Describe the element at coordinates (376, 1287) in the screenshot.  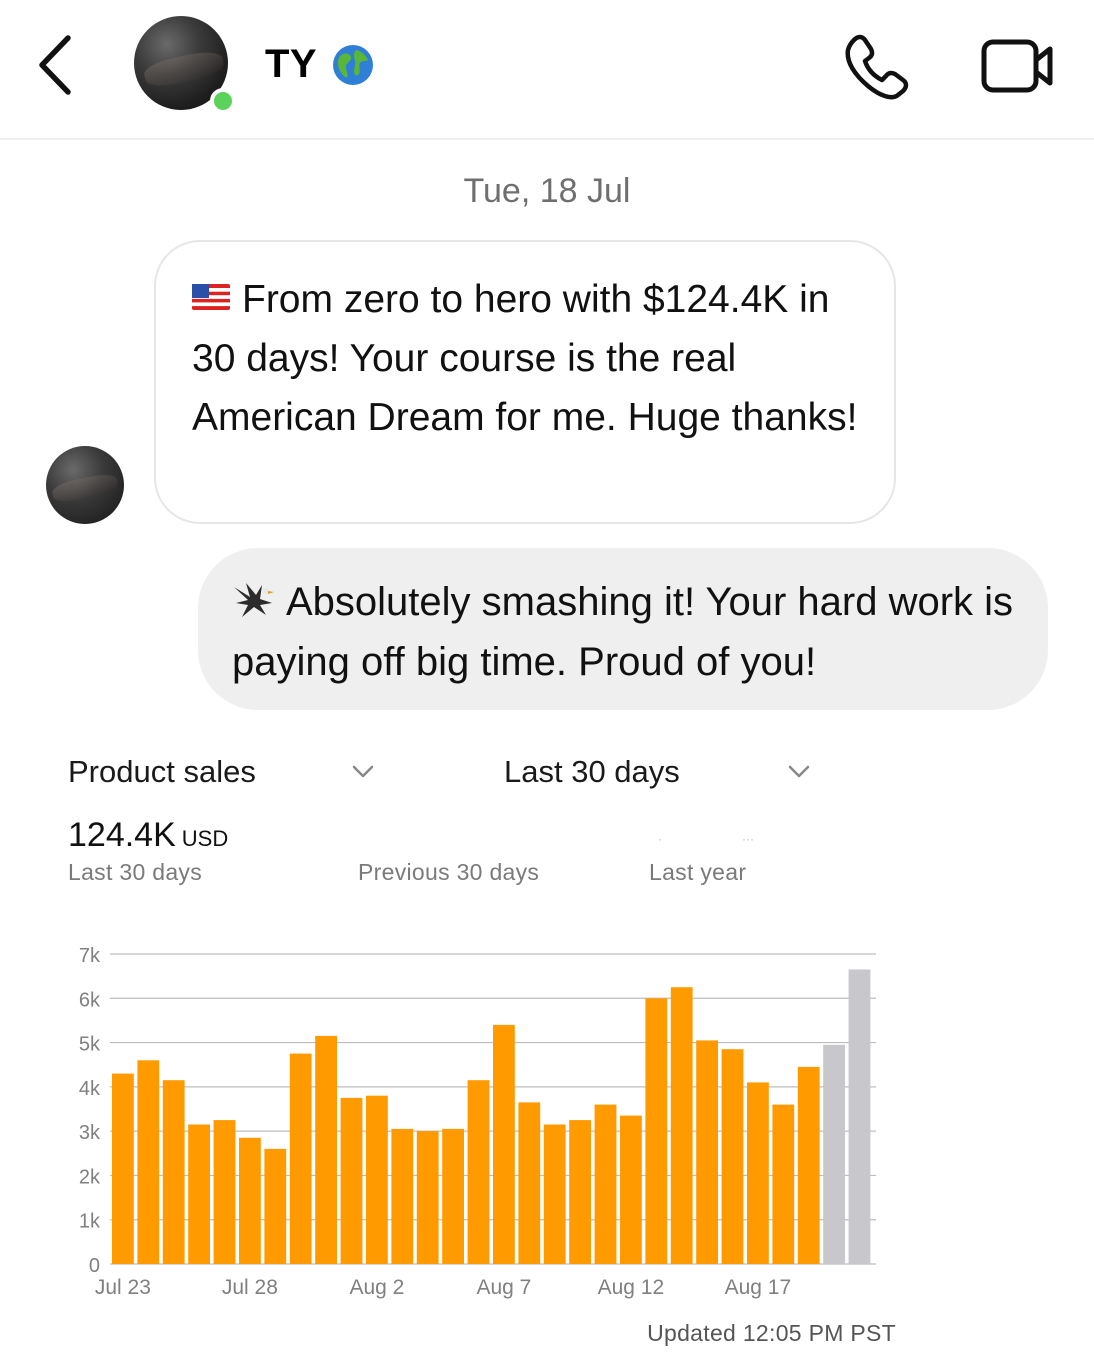
I see `x-tick-label: Aug 2` at that location.